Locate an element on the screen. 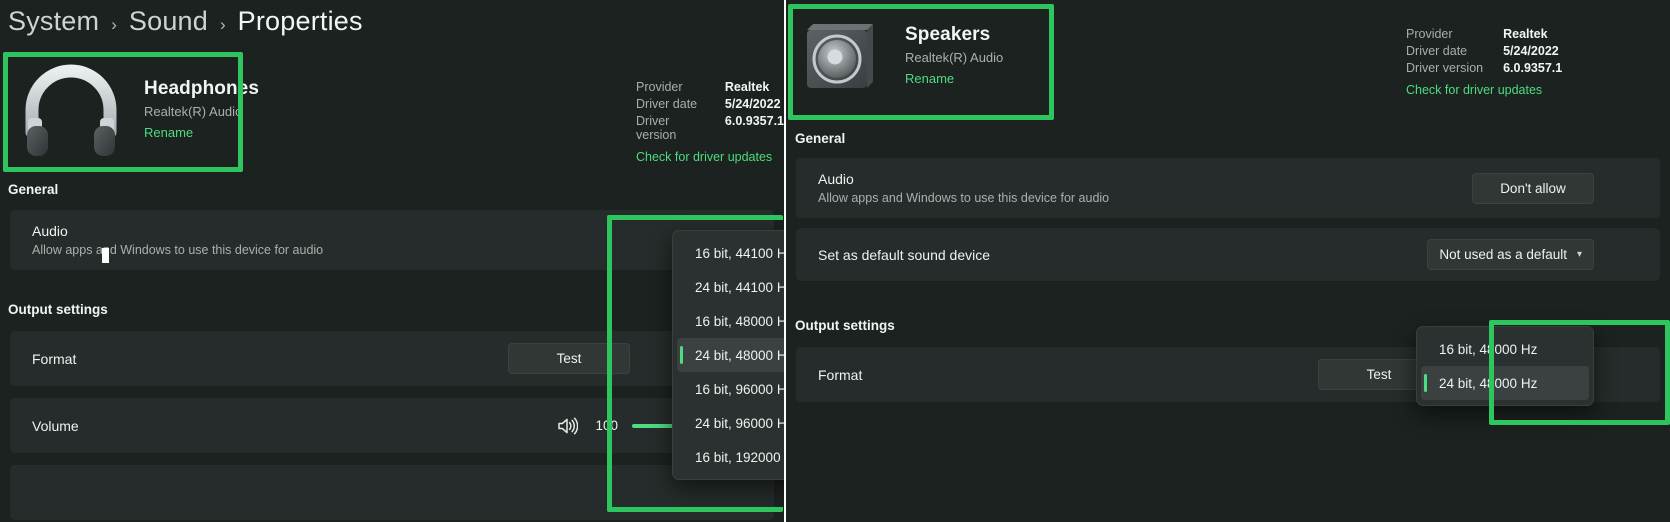 The image size is (1670, 522). rename-link: Rename is located at coordinates (201, 132).